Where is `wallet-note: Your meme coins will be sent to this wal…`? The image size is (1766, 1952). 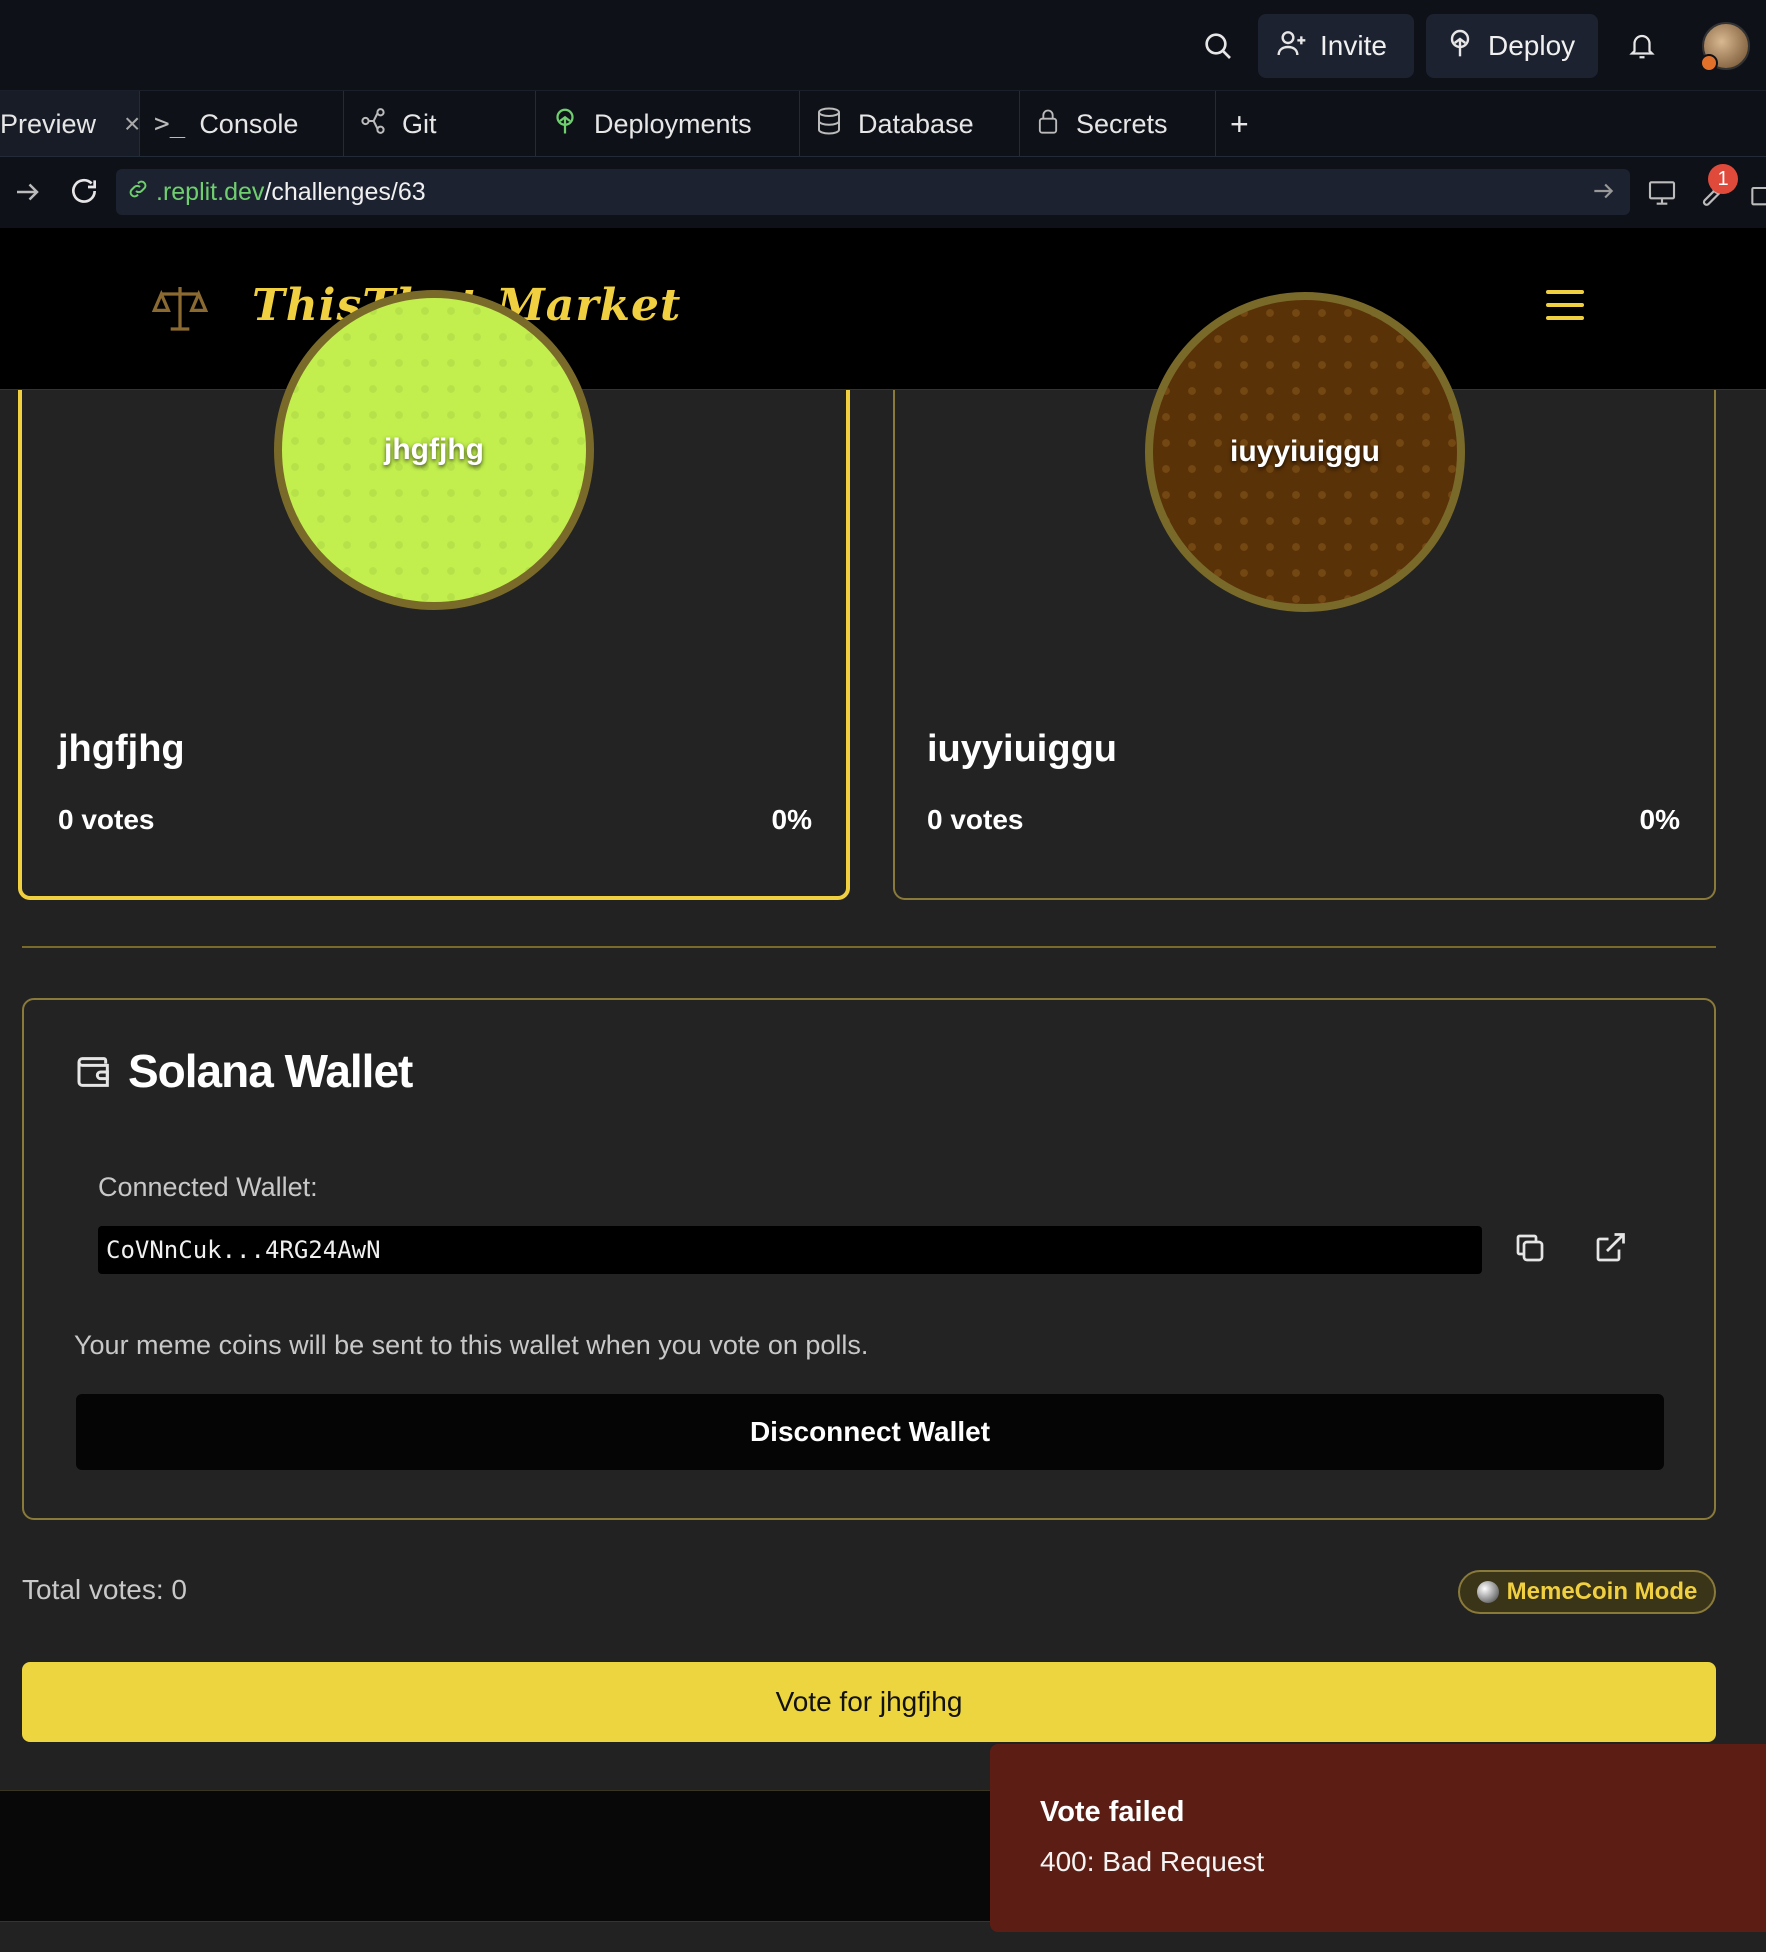
wallet-note: Your meme coins will be sent to this wal… is located at coordinates (471, 1345).